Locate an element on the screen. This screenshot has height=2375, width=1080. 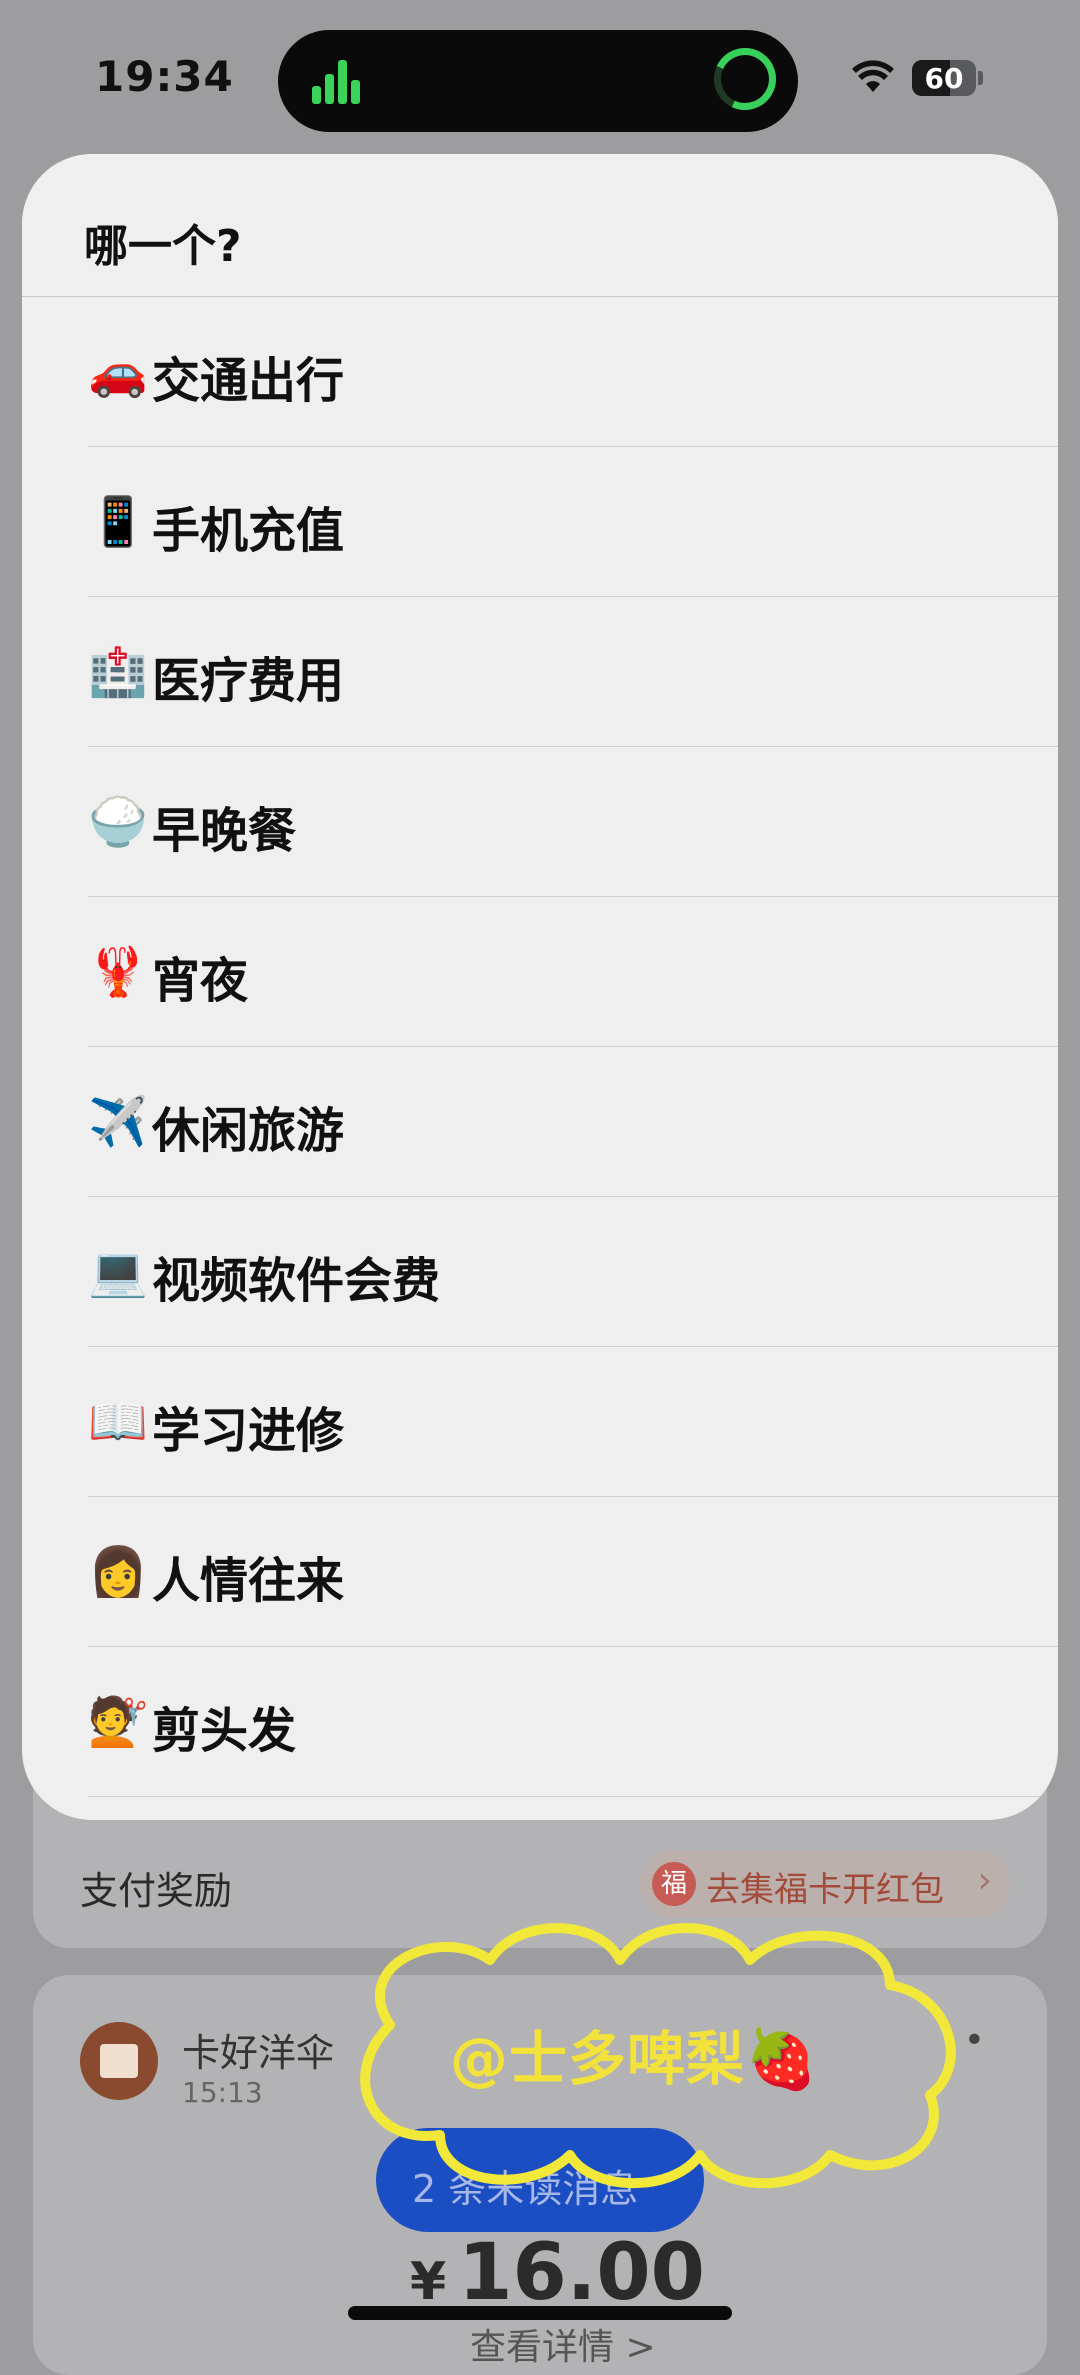
currency-symbol: ¥ is located at coordinates (428, 2282).